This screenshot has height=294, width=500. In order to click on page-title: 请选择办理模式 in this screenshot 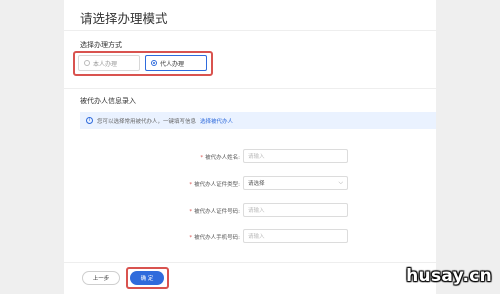, I will do `click(124, 18)`.